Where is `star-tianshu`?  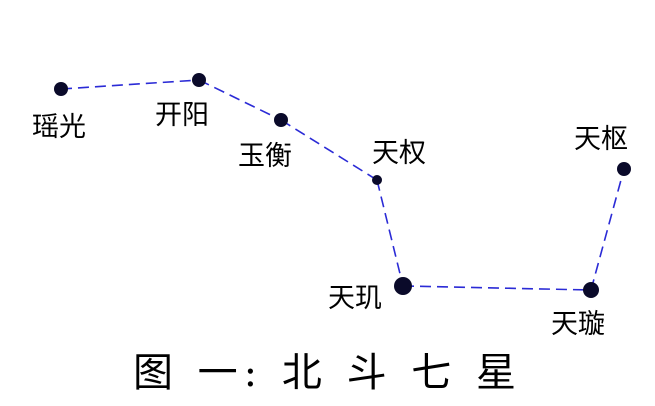
star-tianshu is located at coordinates (624, 169).